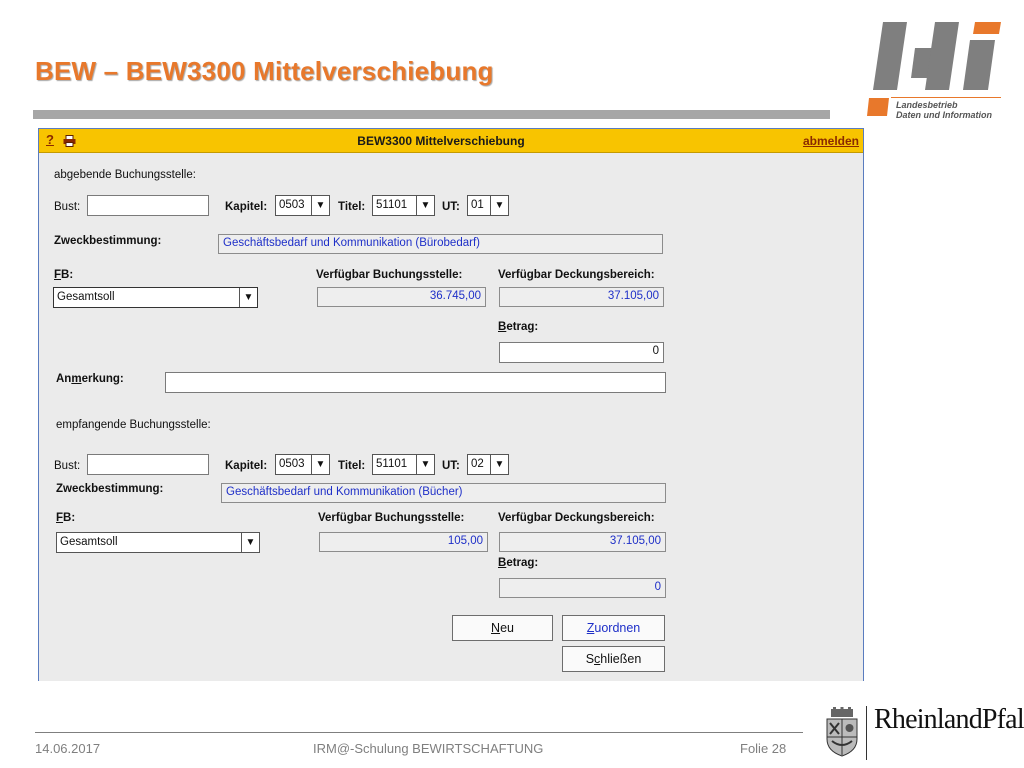 This screenshot has width=1024, height=768. What do you see at coordinates (488, 464) in the screenshot?
I see `target-ut-select: 02 ▼` at bounding box center [488, 464].